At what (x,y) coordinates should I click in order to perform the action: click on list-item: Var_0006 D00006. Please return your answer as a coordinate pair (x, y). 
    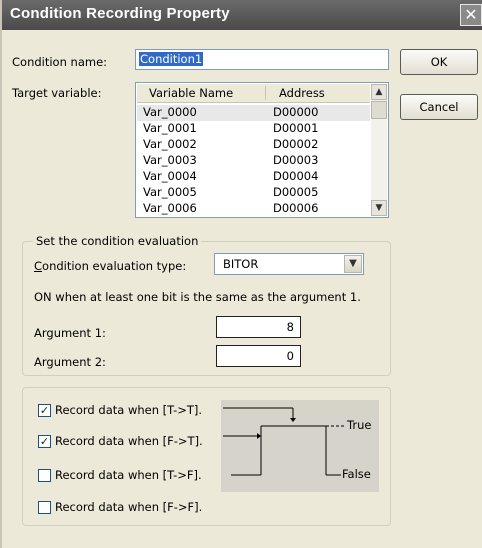
    Looking at the image, I should click on (253, 209).